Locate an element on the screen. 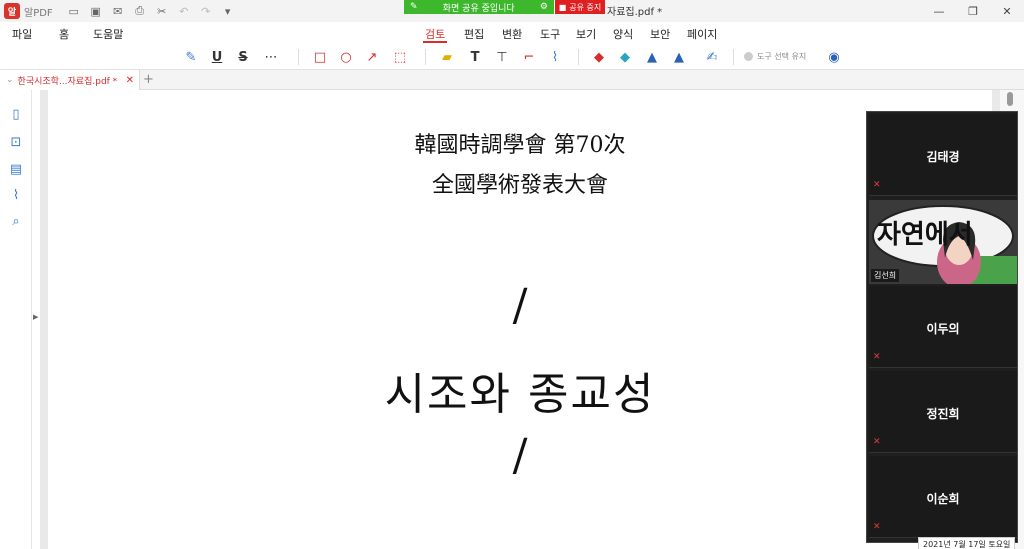 This screenshot has height=549, width=1024. minimize-icon: — is located at coordinates (939, 11).